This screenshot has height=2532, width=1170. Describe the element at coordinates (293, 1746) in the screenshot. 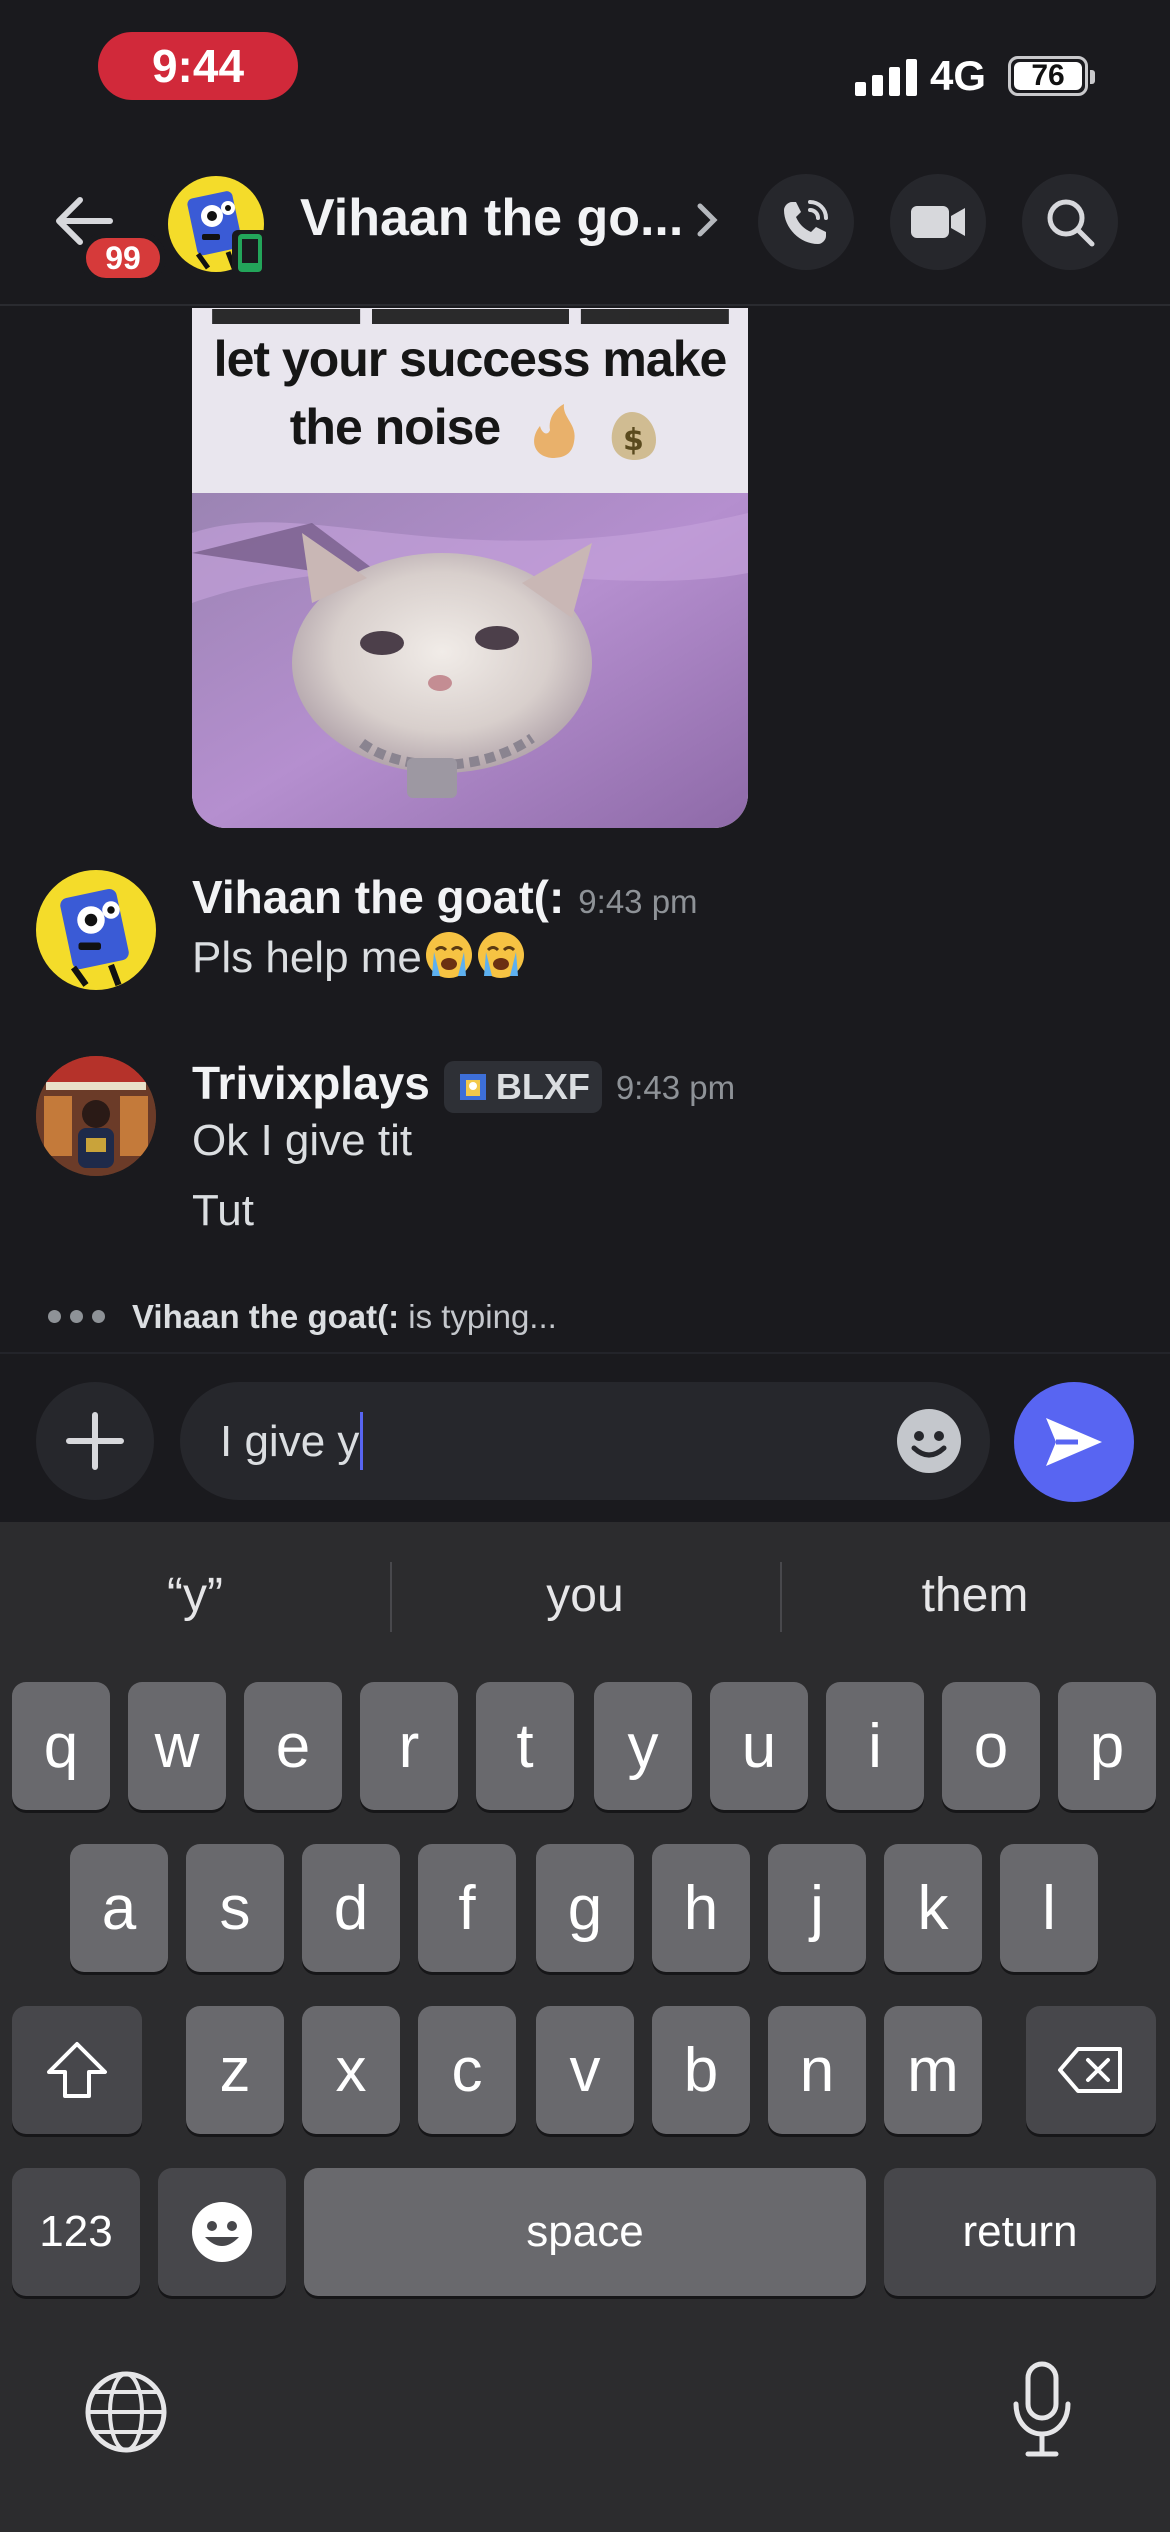

I see `key-e: e` at that location.